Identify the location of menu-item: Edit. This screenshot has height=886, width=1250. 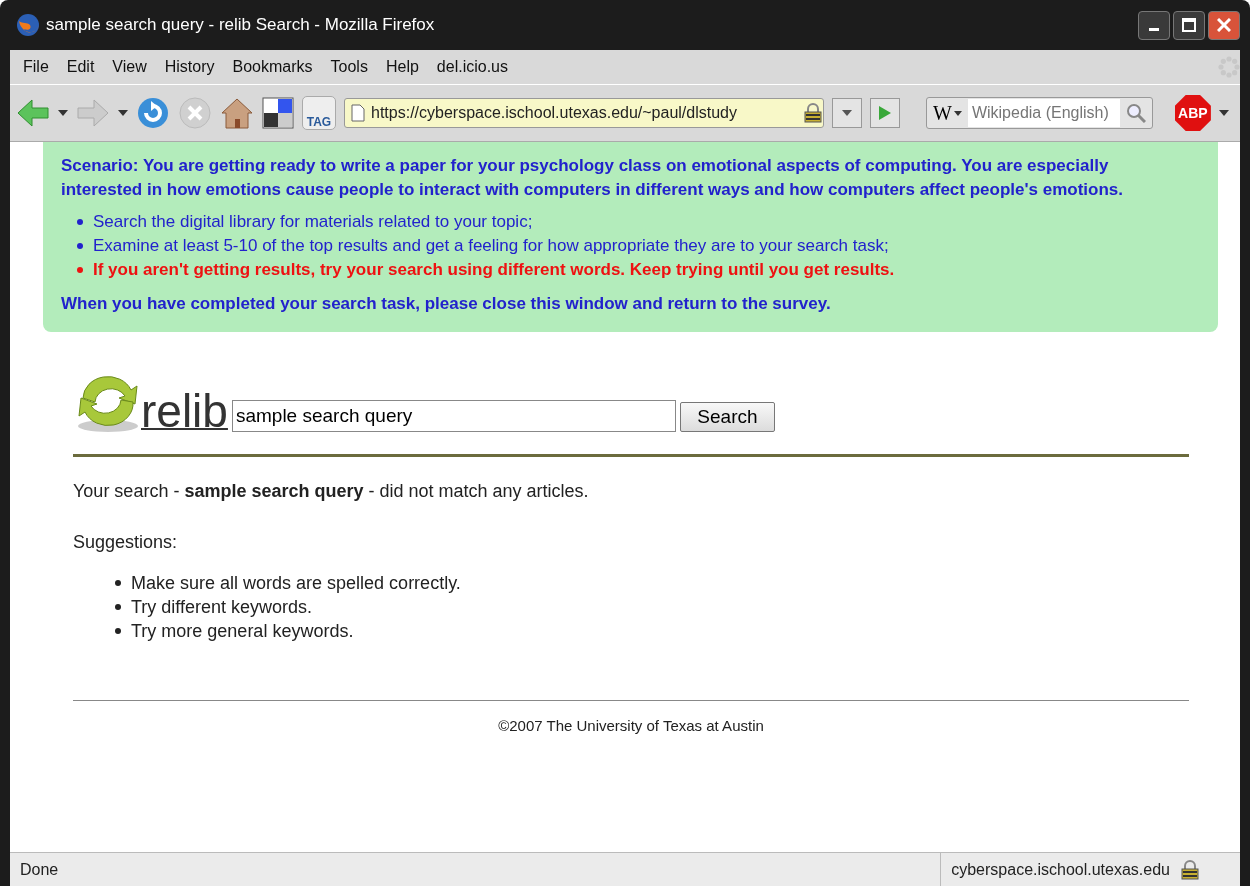
(80, 67).